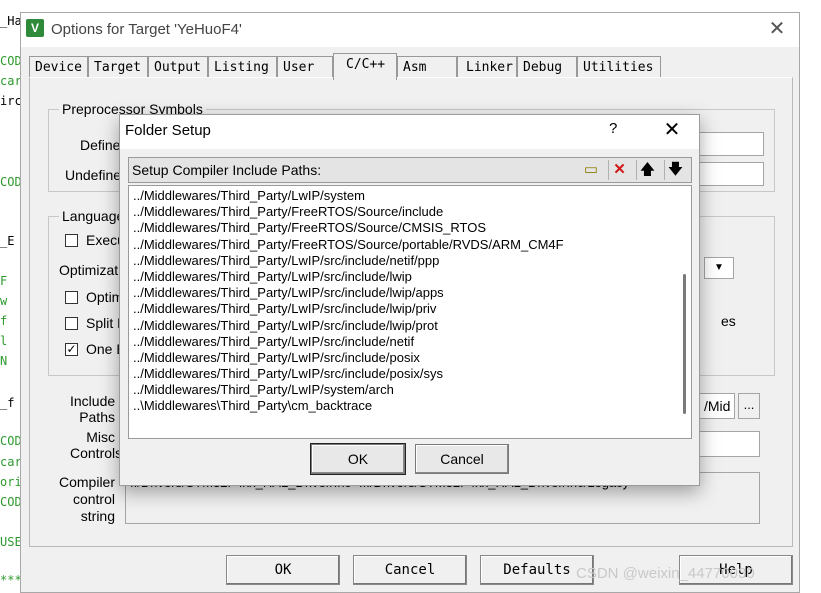 The height and width of the screenshot is (593, 821). I want to click on editor-text: ori, so click(11, 482).